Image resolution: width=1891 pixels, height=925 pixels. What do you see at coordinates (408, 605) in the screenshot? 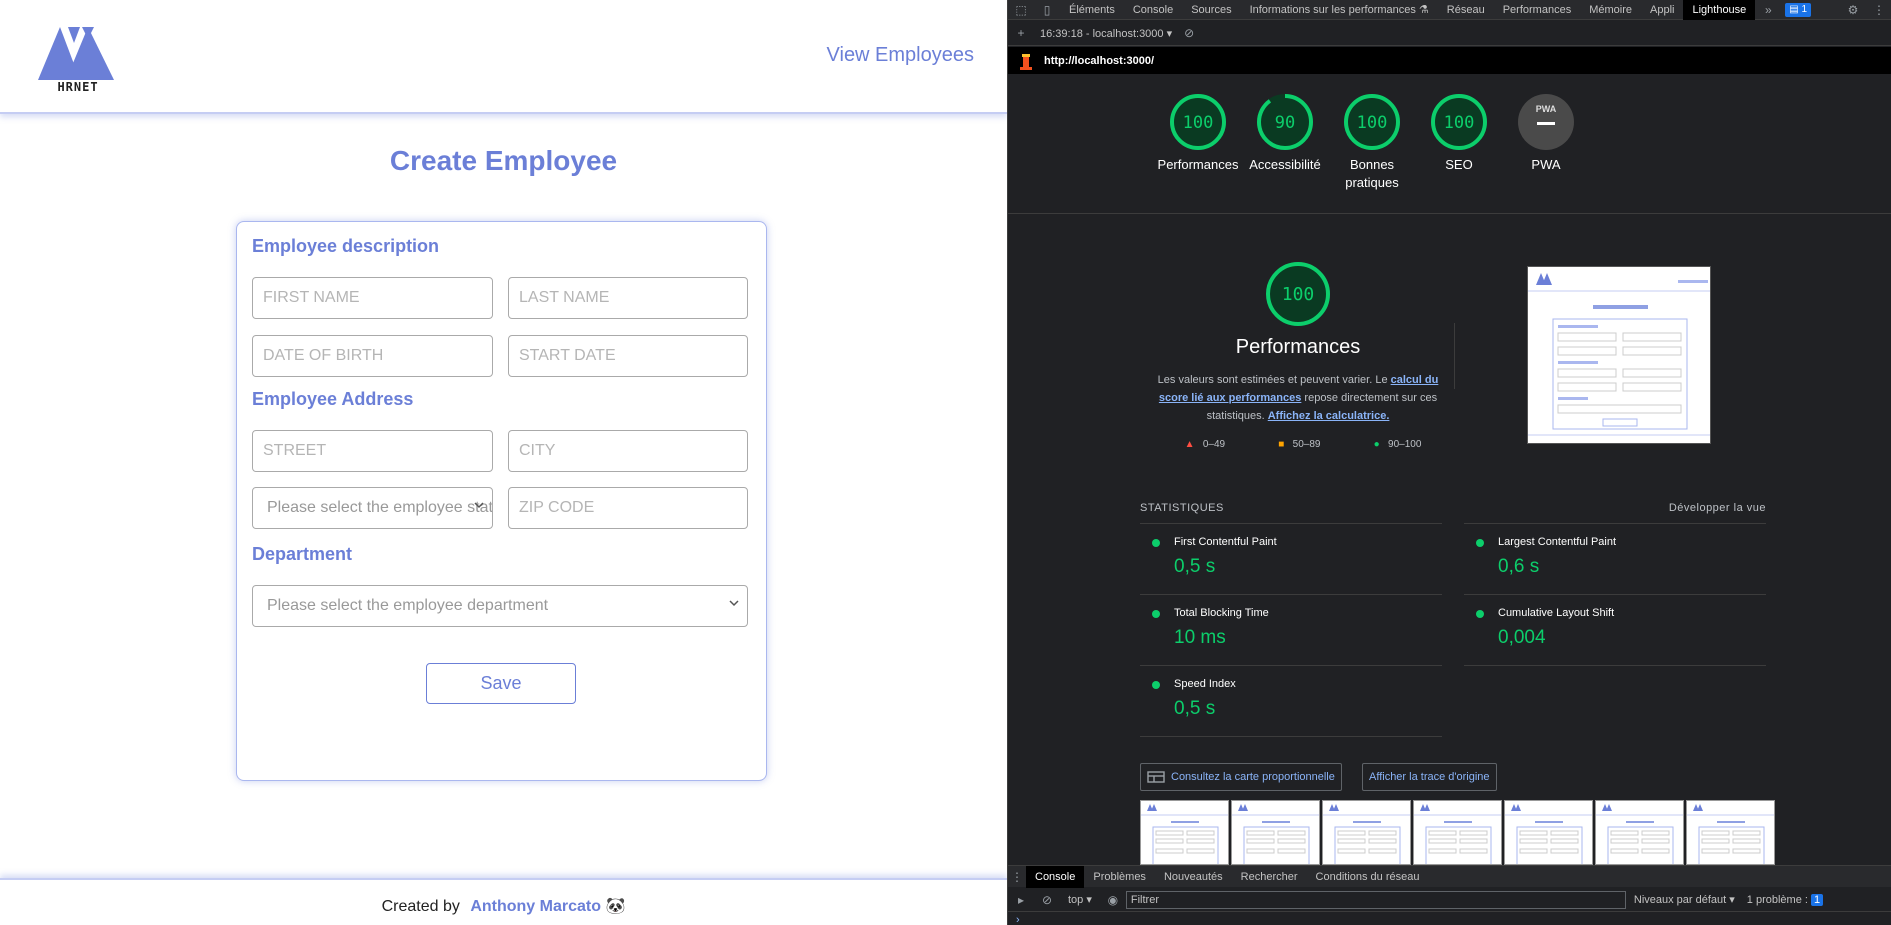
I see `department-select-value: Please select the employee department` at bounding box center [408, 605].